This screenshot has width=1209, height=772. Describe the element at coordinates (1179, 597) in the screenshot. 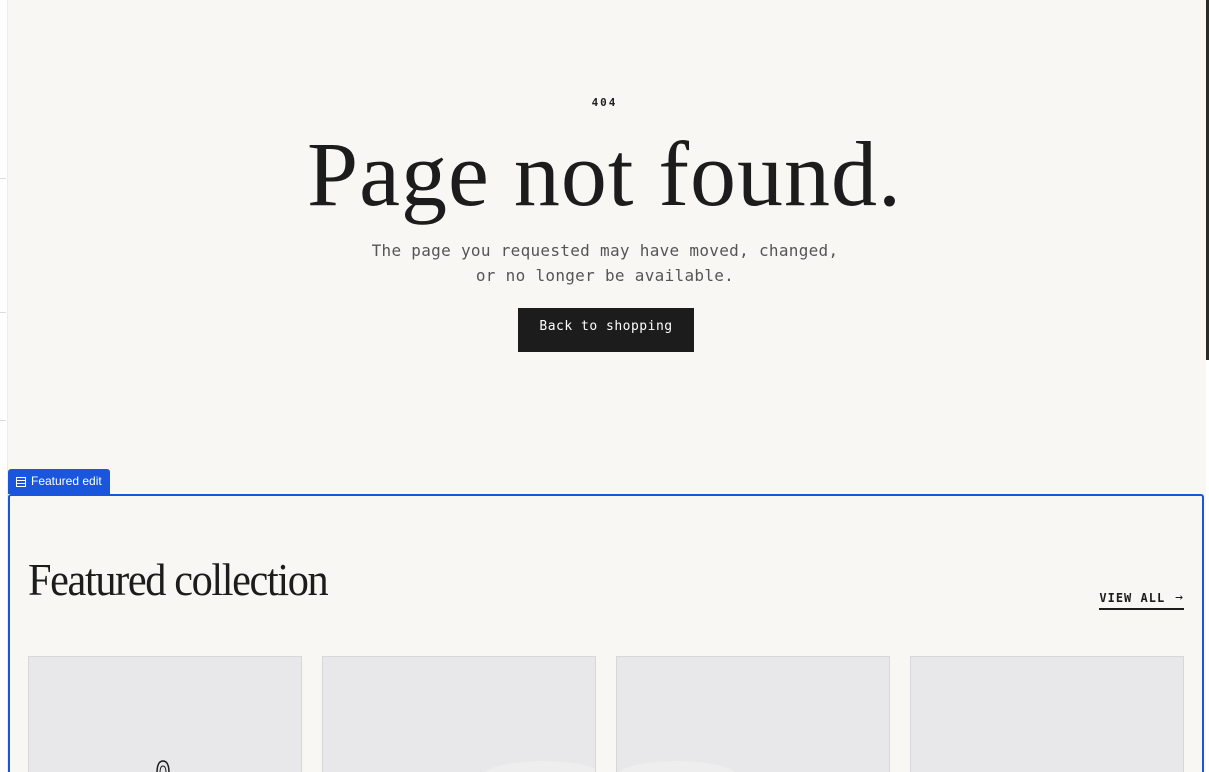

I see `arrow-right-icon: →` at that location.